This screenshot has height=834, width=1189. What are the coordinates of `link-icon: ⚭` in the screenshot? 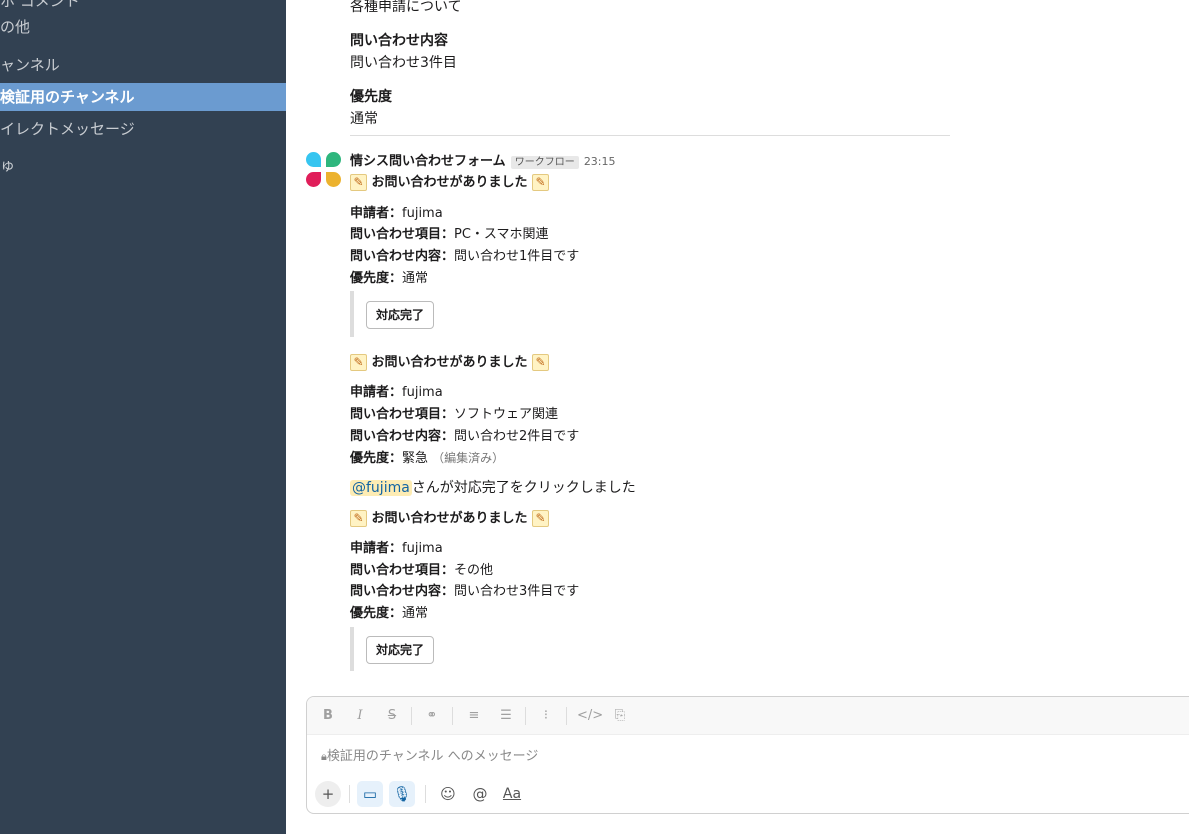 It's located at (432, 716).